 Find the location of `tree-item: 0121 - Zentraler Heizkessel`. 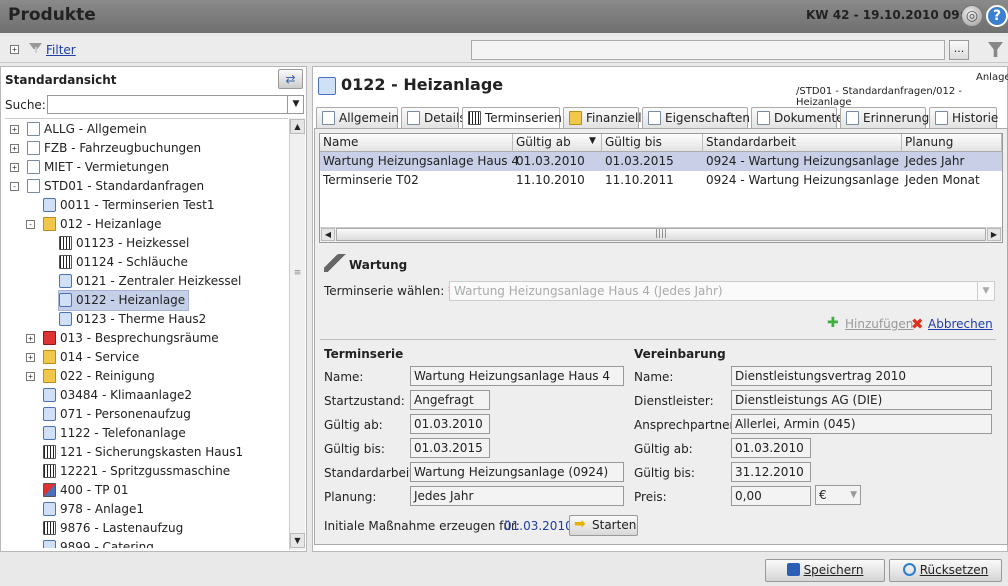

tree-item: 0121 - Zentraler Heizkessel is located at coordinates (150, 281).